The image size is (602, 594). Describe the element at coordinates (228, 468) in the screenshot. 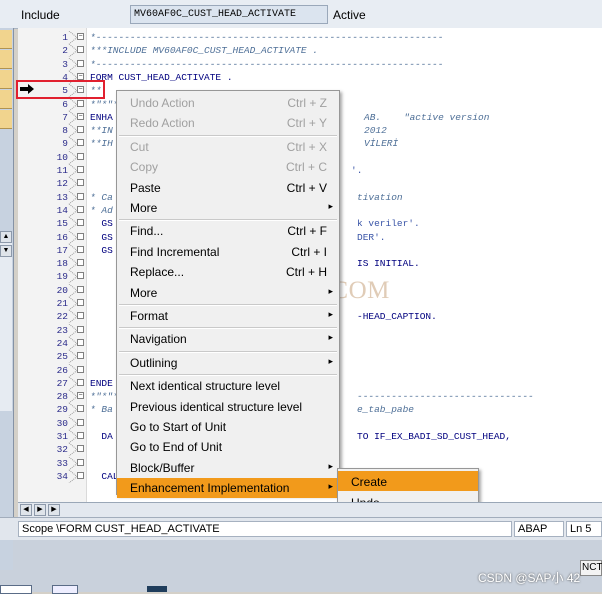

I see `menu-item-block-buffer: Block/Buffer ▸` at that location.